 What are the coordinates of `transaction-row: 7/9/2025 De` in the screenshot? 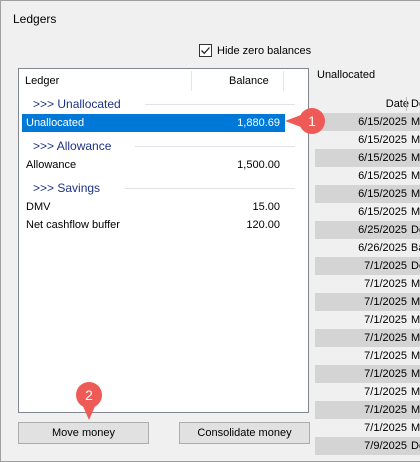 It's located at (367, 446).